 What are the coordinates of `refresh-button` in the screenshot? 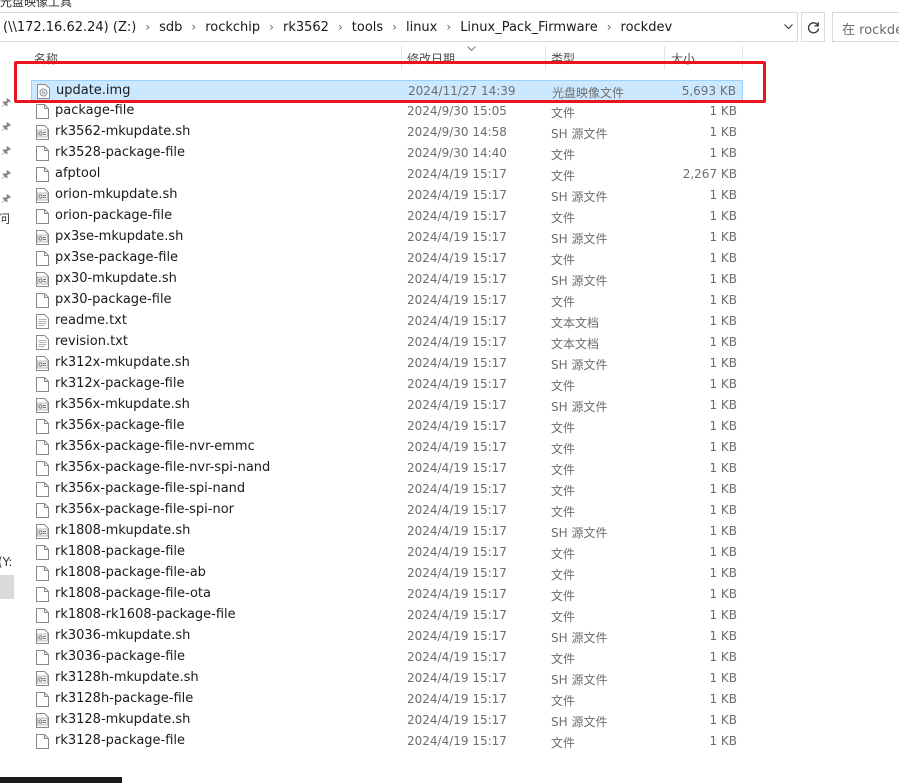 It's located at (813, 27).